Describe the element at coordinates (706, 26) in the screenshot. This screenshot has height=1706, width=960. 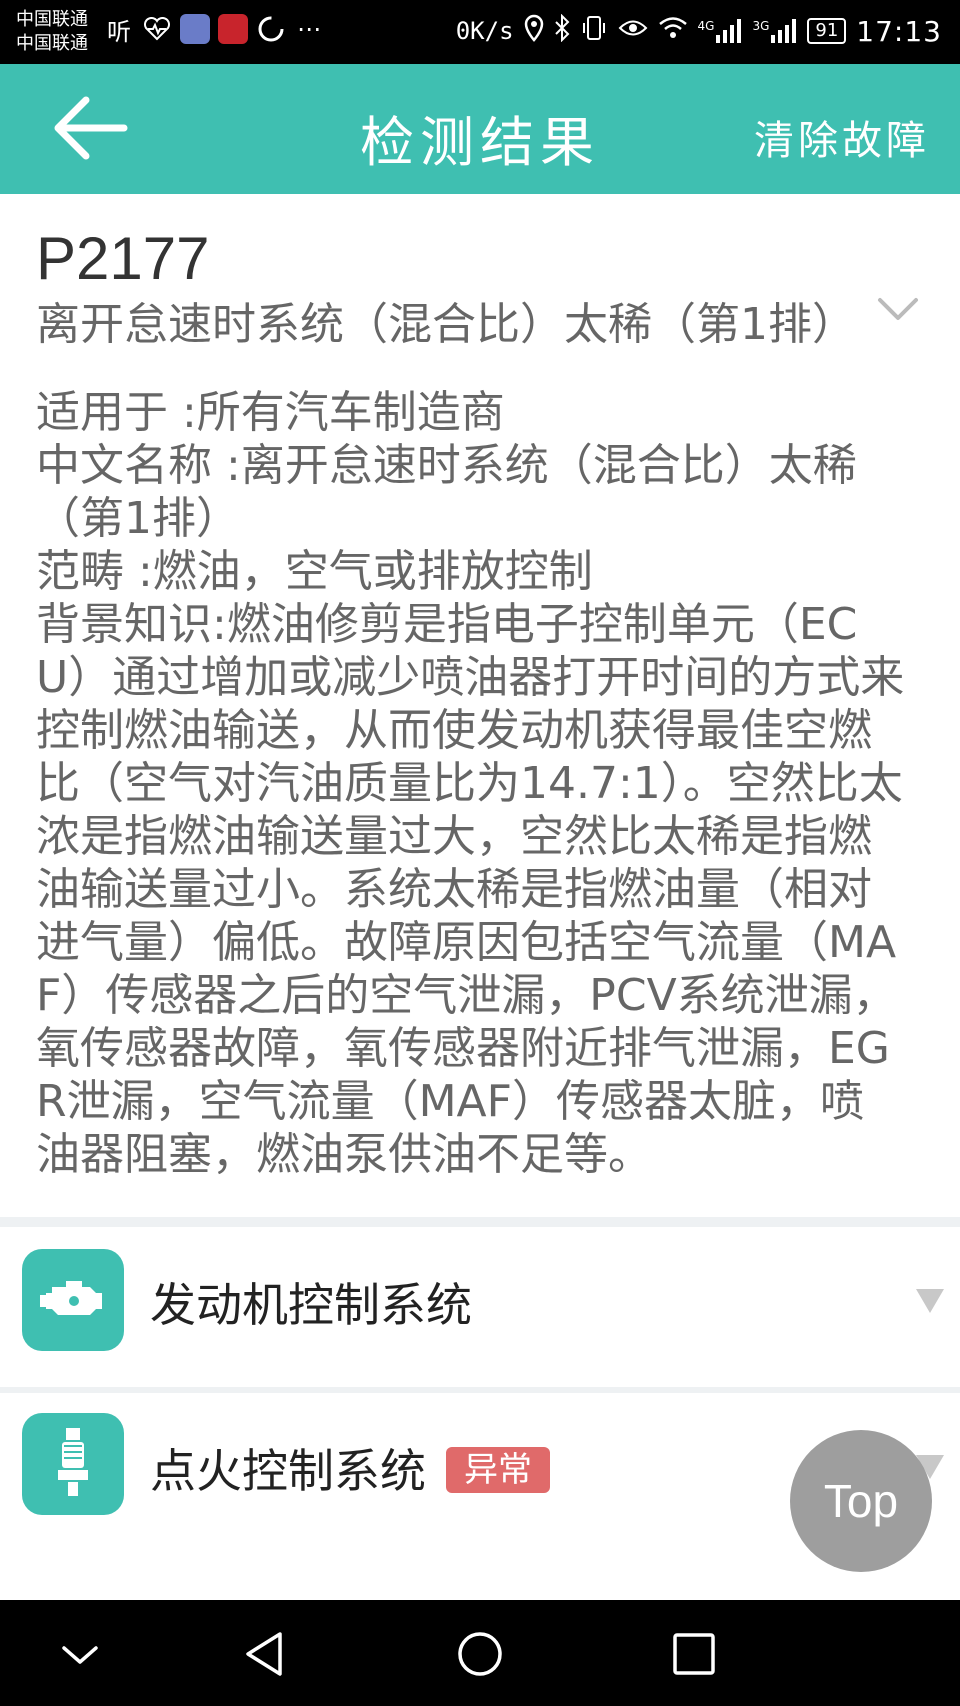
I see `signal-4g-label: 4G` at that location.